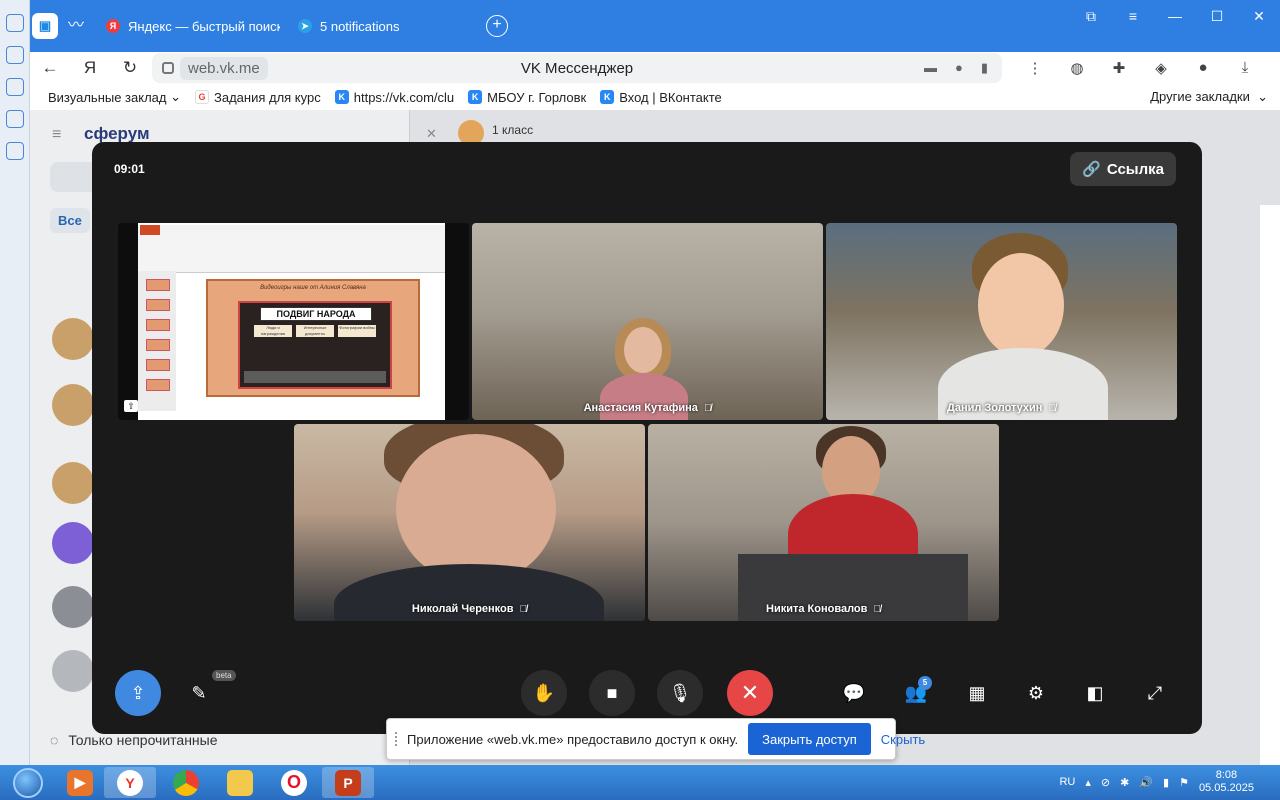 The width and height of the screenshot is (1280, 800). I want to click on hamburger-icon: ≡, so click(56, 135).